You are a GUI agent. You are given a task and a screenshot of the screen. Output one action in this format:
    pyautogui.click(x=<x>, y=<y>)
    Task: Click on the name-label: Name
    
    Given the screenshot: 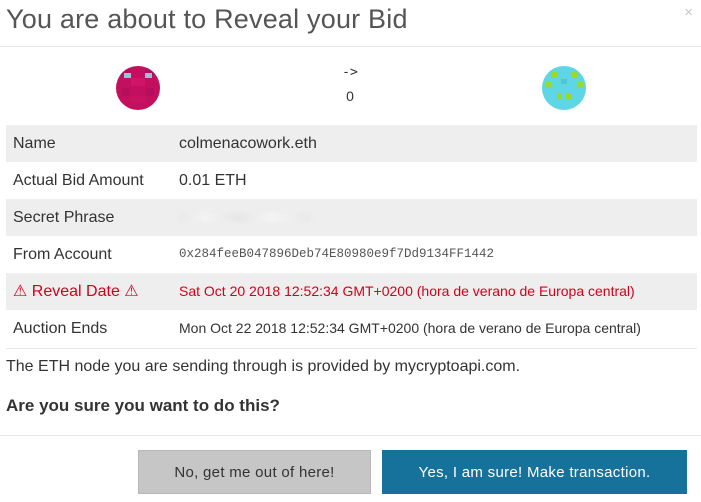 What is the action you would take?
    pyautogui.click(x=34, y=143)
    